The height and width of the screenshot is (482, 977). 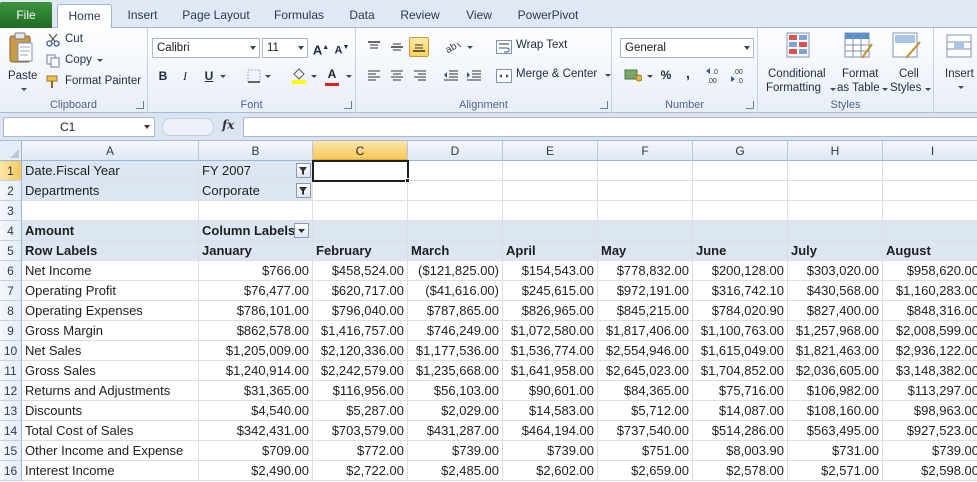 What do you see at coordinates (930, 291) in the screenshot?
I see `value-cell: $1,160,283.00` at bounding box center [930, 291].